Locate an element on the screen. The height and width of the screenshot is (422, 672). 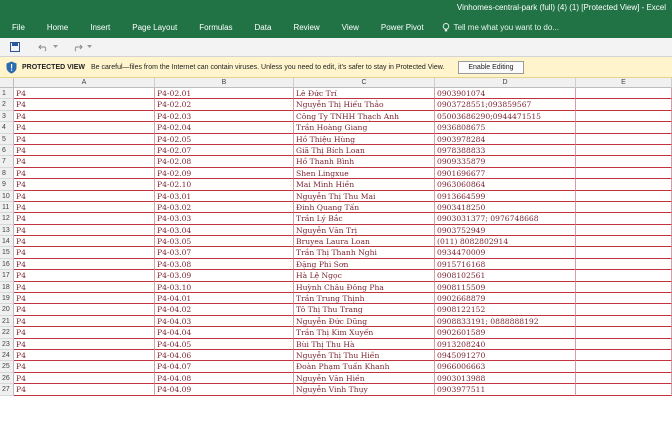
cell-phone: 0963060864 is located at coordinates (505, 185).